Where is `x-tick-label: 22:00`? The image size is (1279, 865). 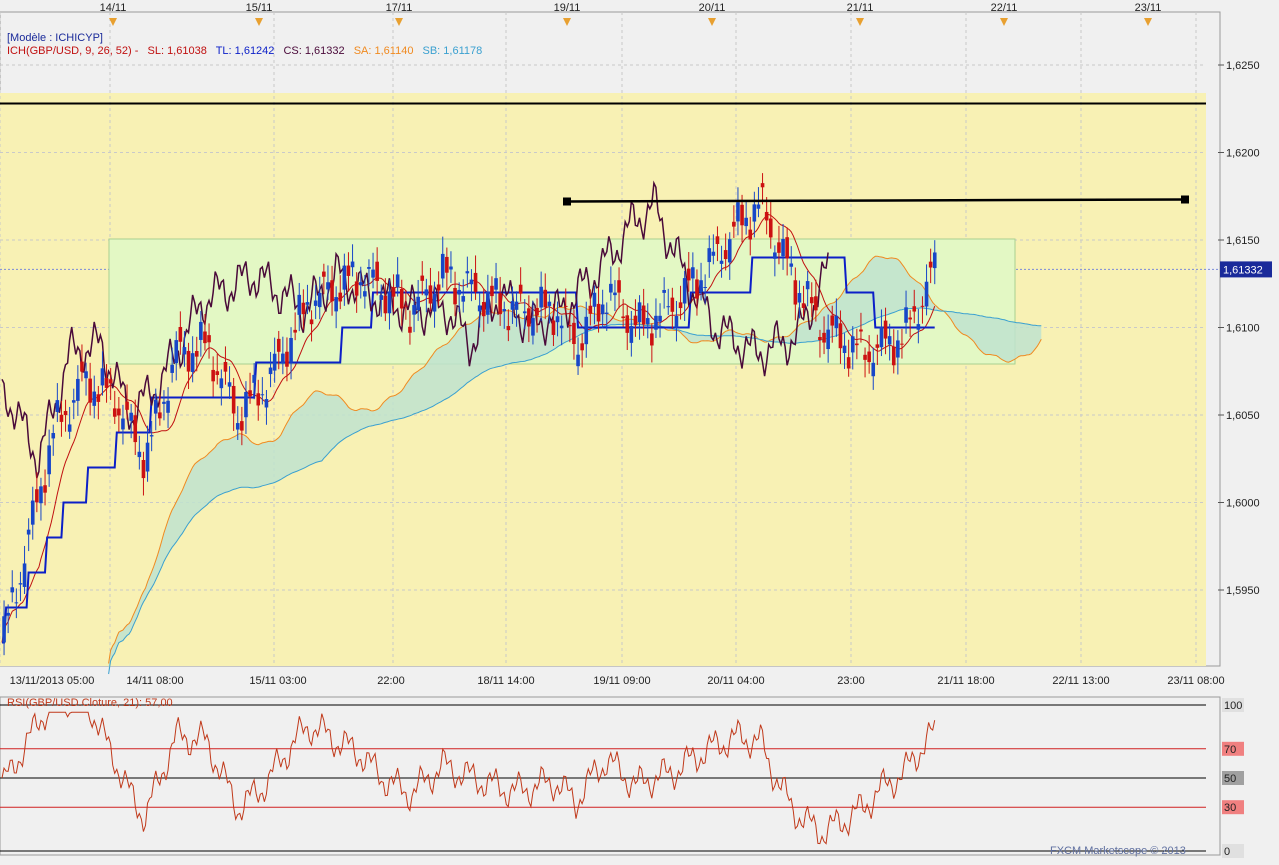 x-tick-label: 22:00 is located at coordinates (391, 681).